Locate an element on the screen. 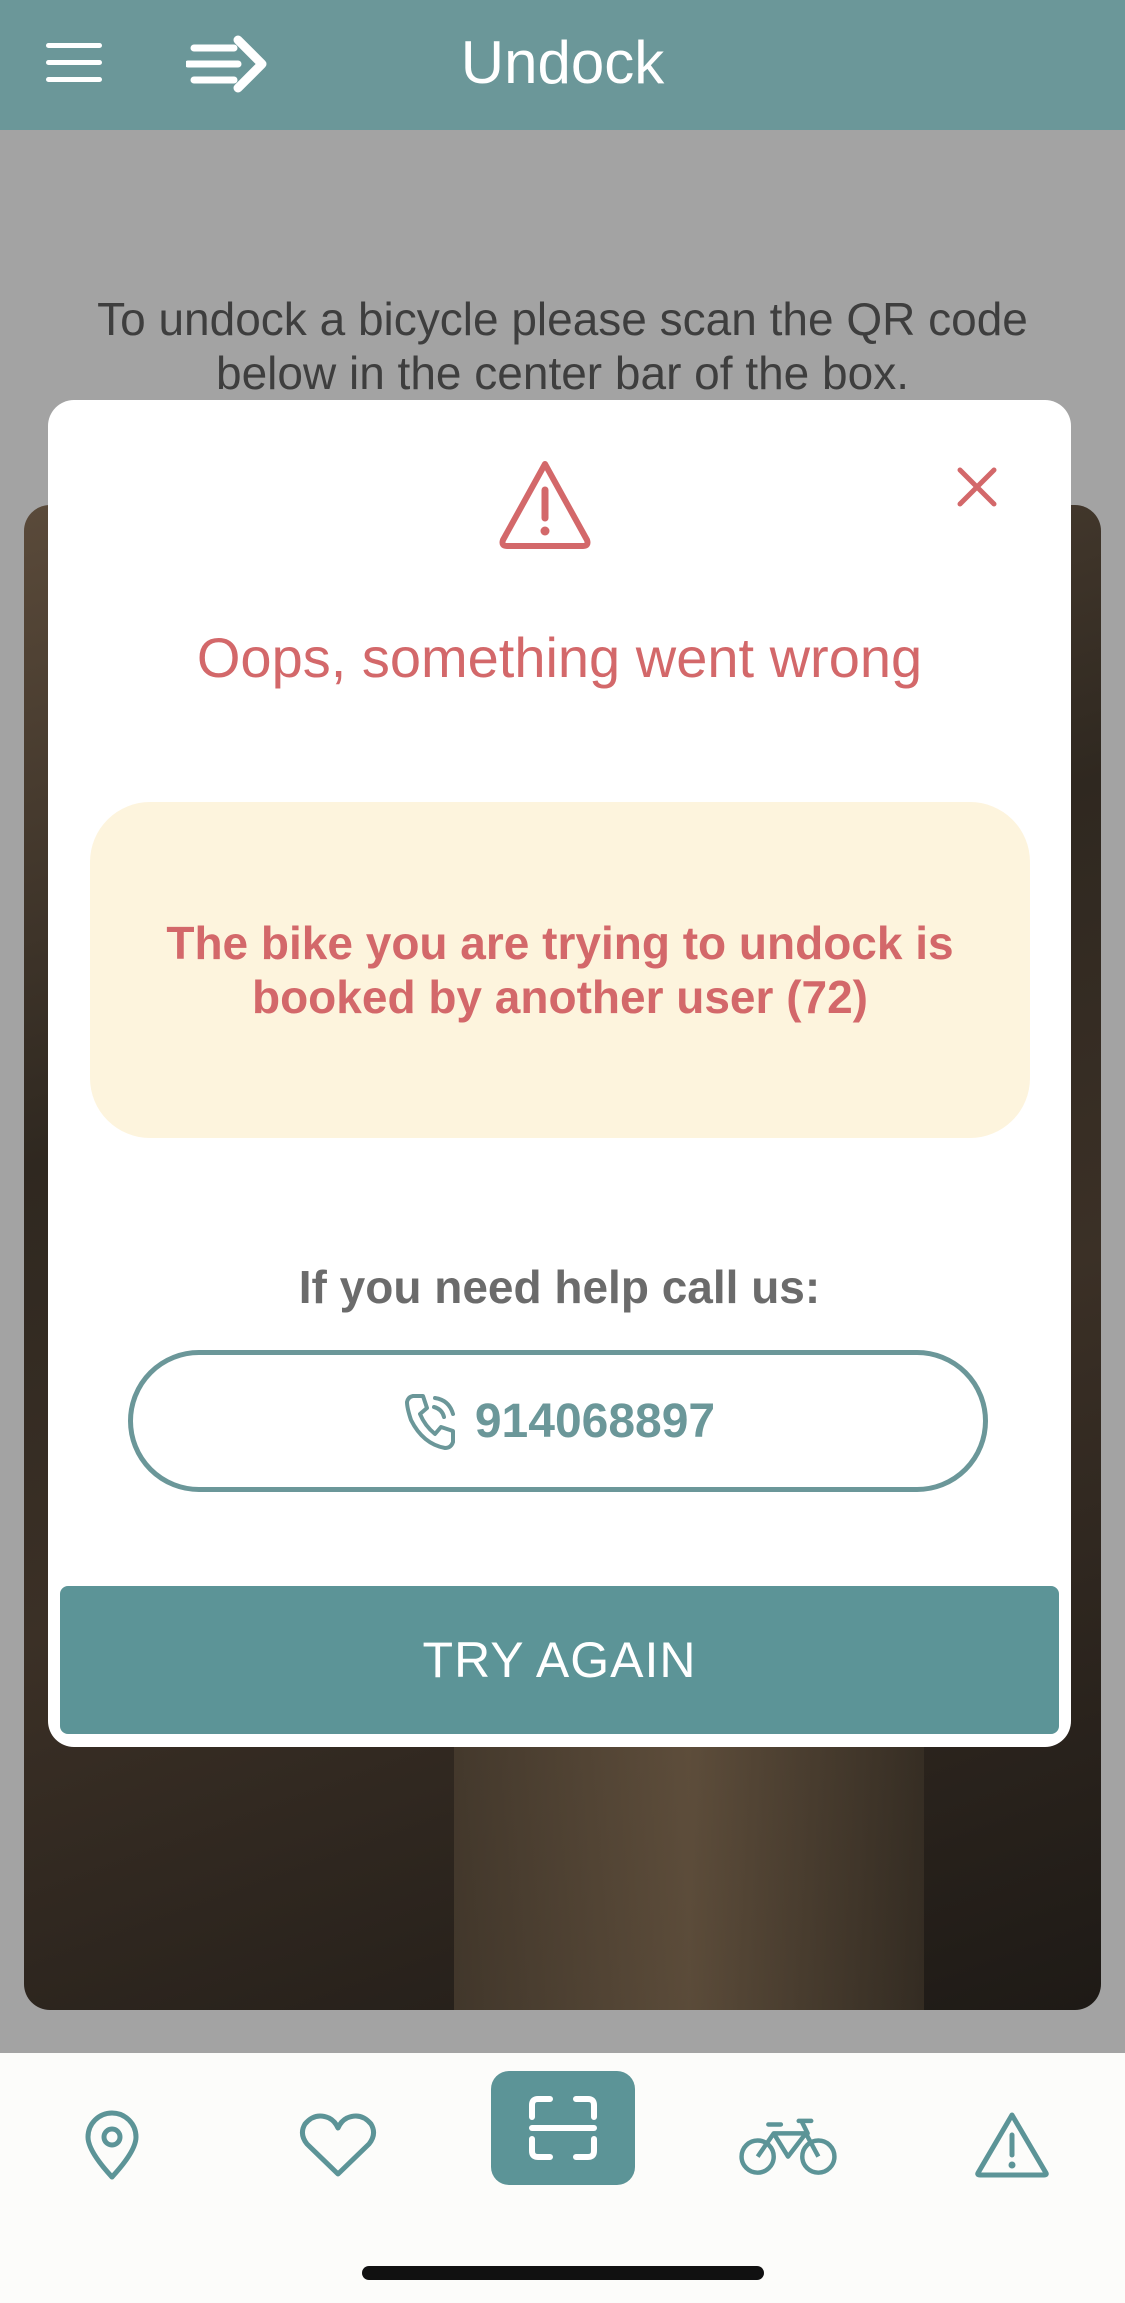  nav-scan is located at coordinates (563, 2128).